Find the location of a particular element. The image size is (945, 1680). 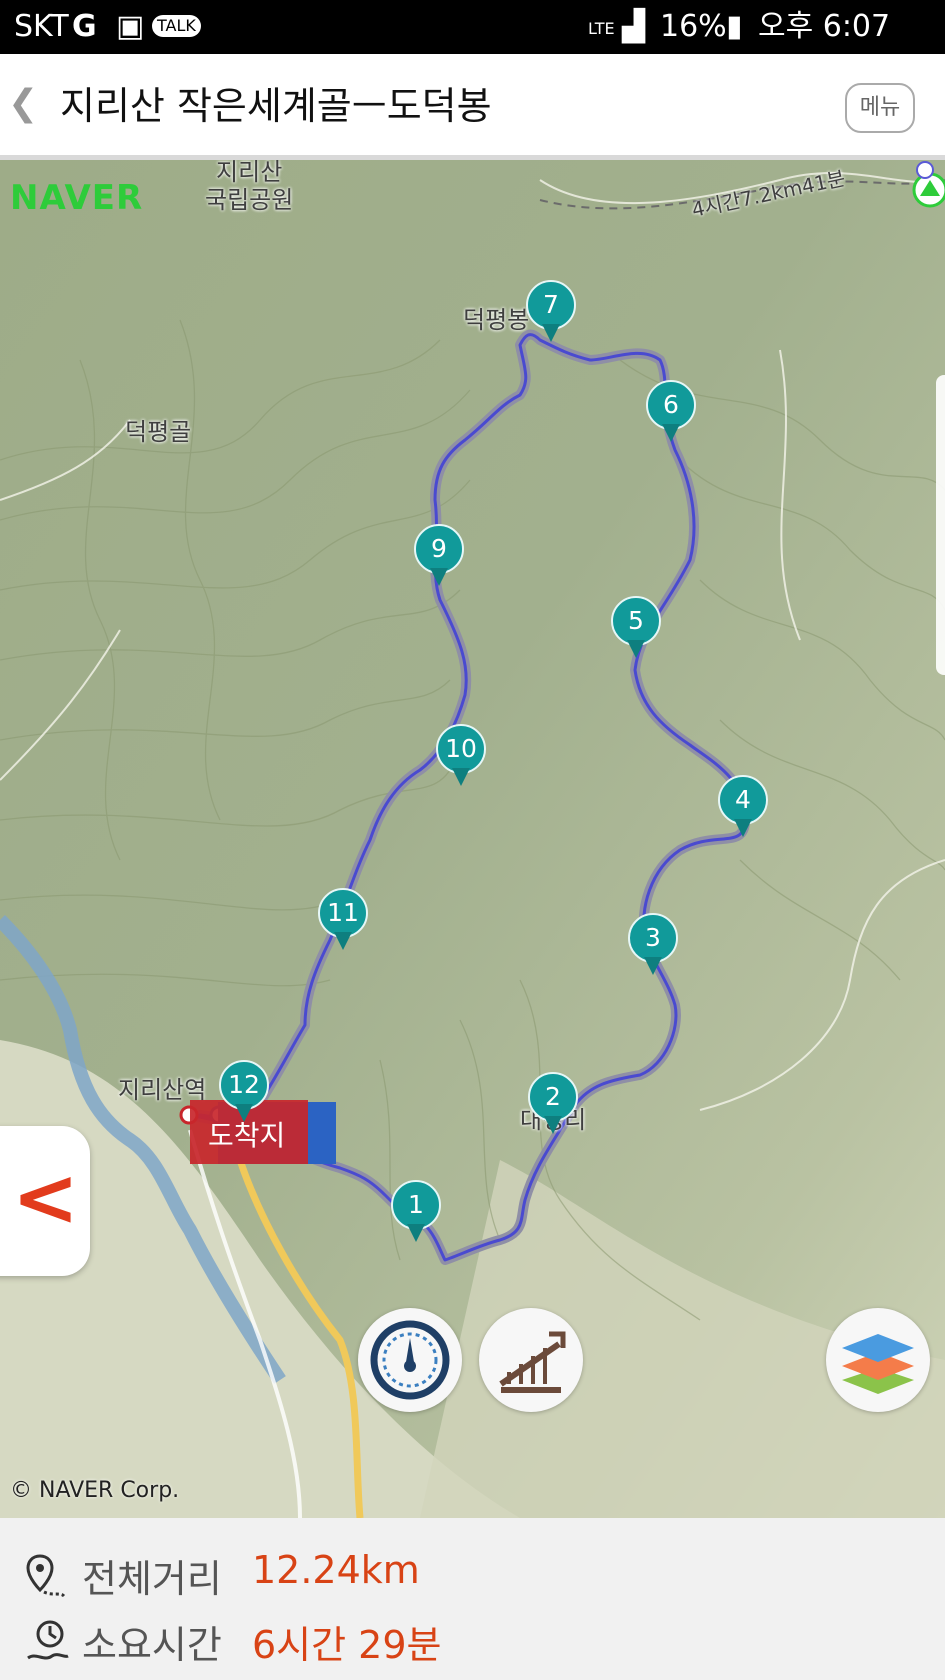

distance-label: 전체거리 is located at coordinates (152, 1579).